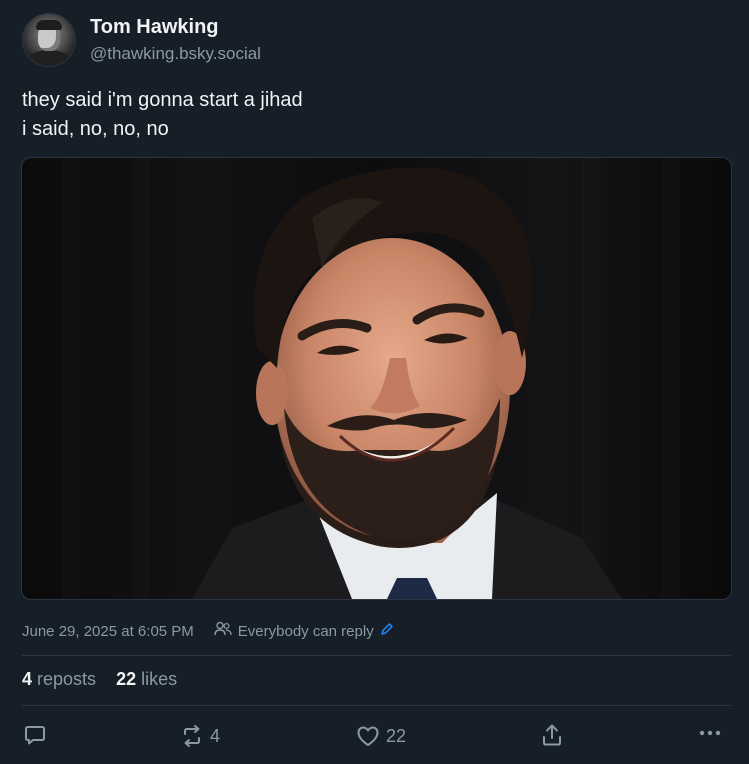 Image resolution: width=749 pixels, height=764 pixels. I want to click on likes-stat: 22 likes, so click(146, 679).